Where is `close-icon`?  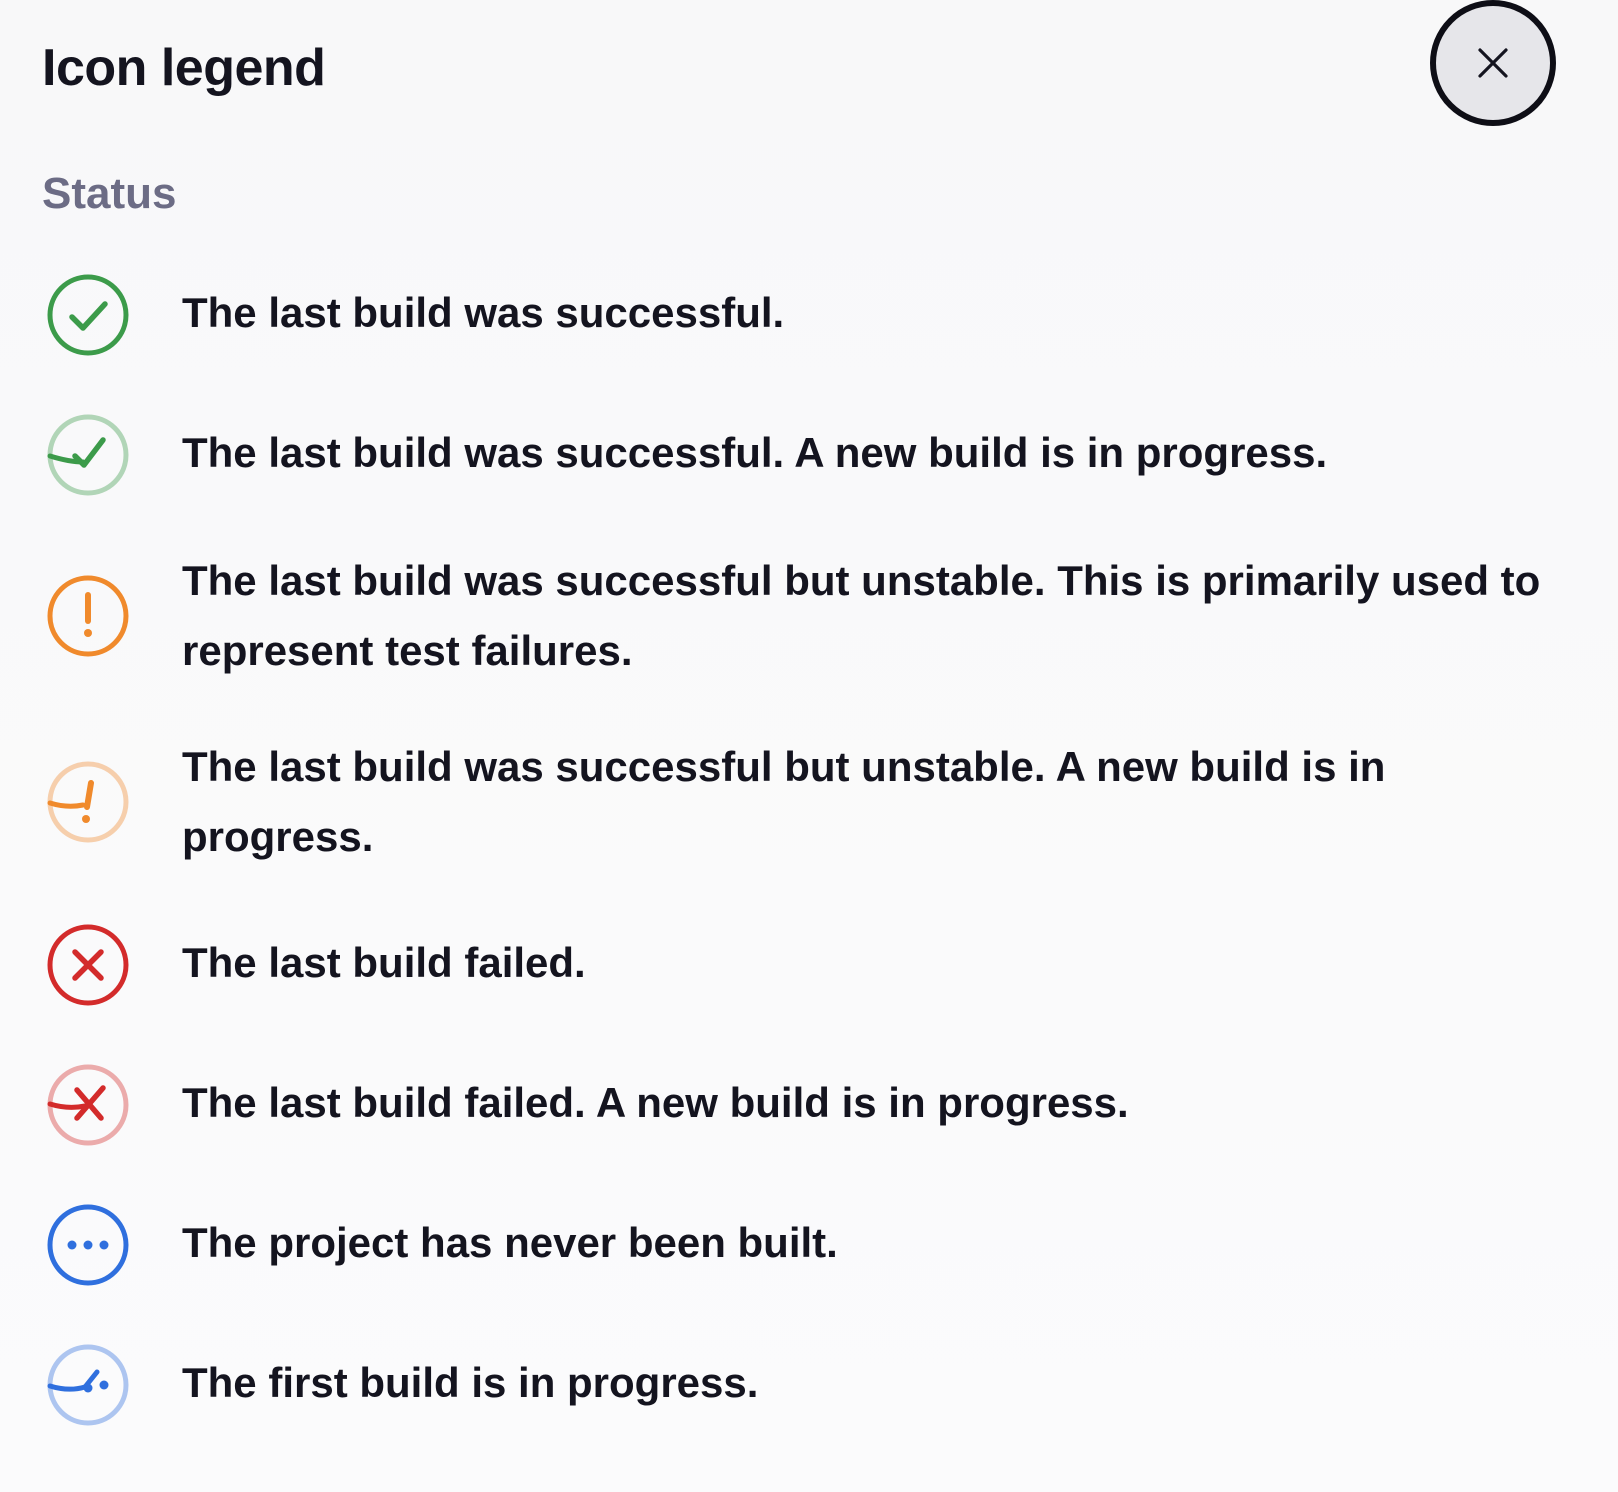
close-icon is located at coordinates (1493, 63).